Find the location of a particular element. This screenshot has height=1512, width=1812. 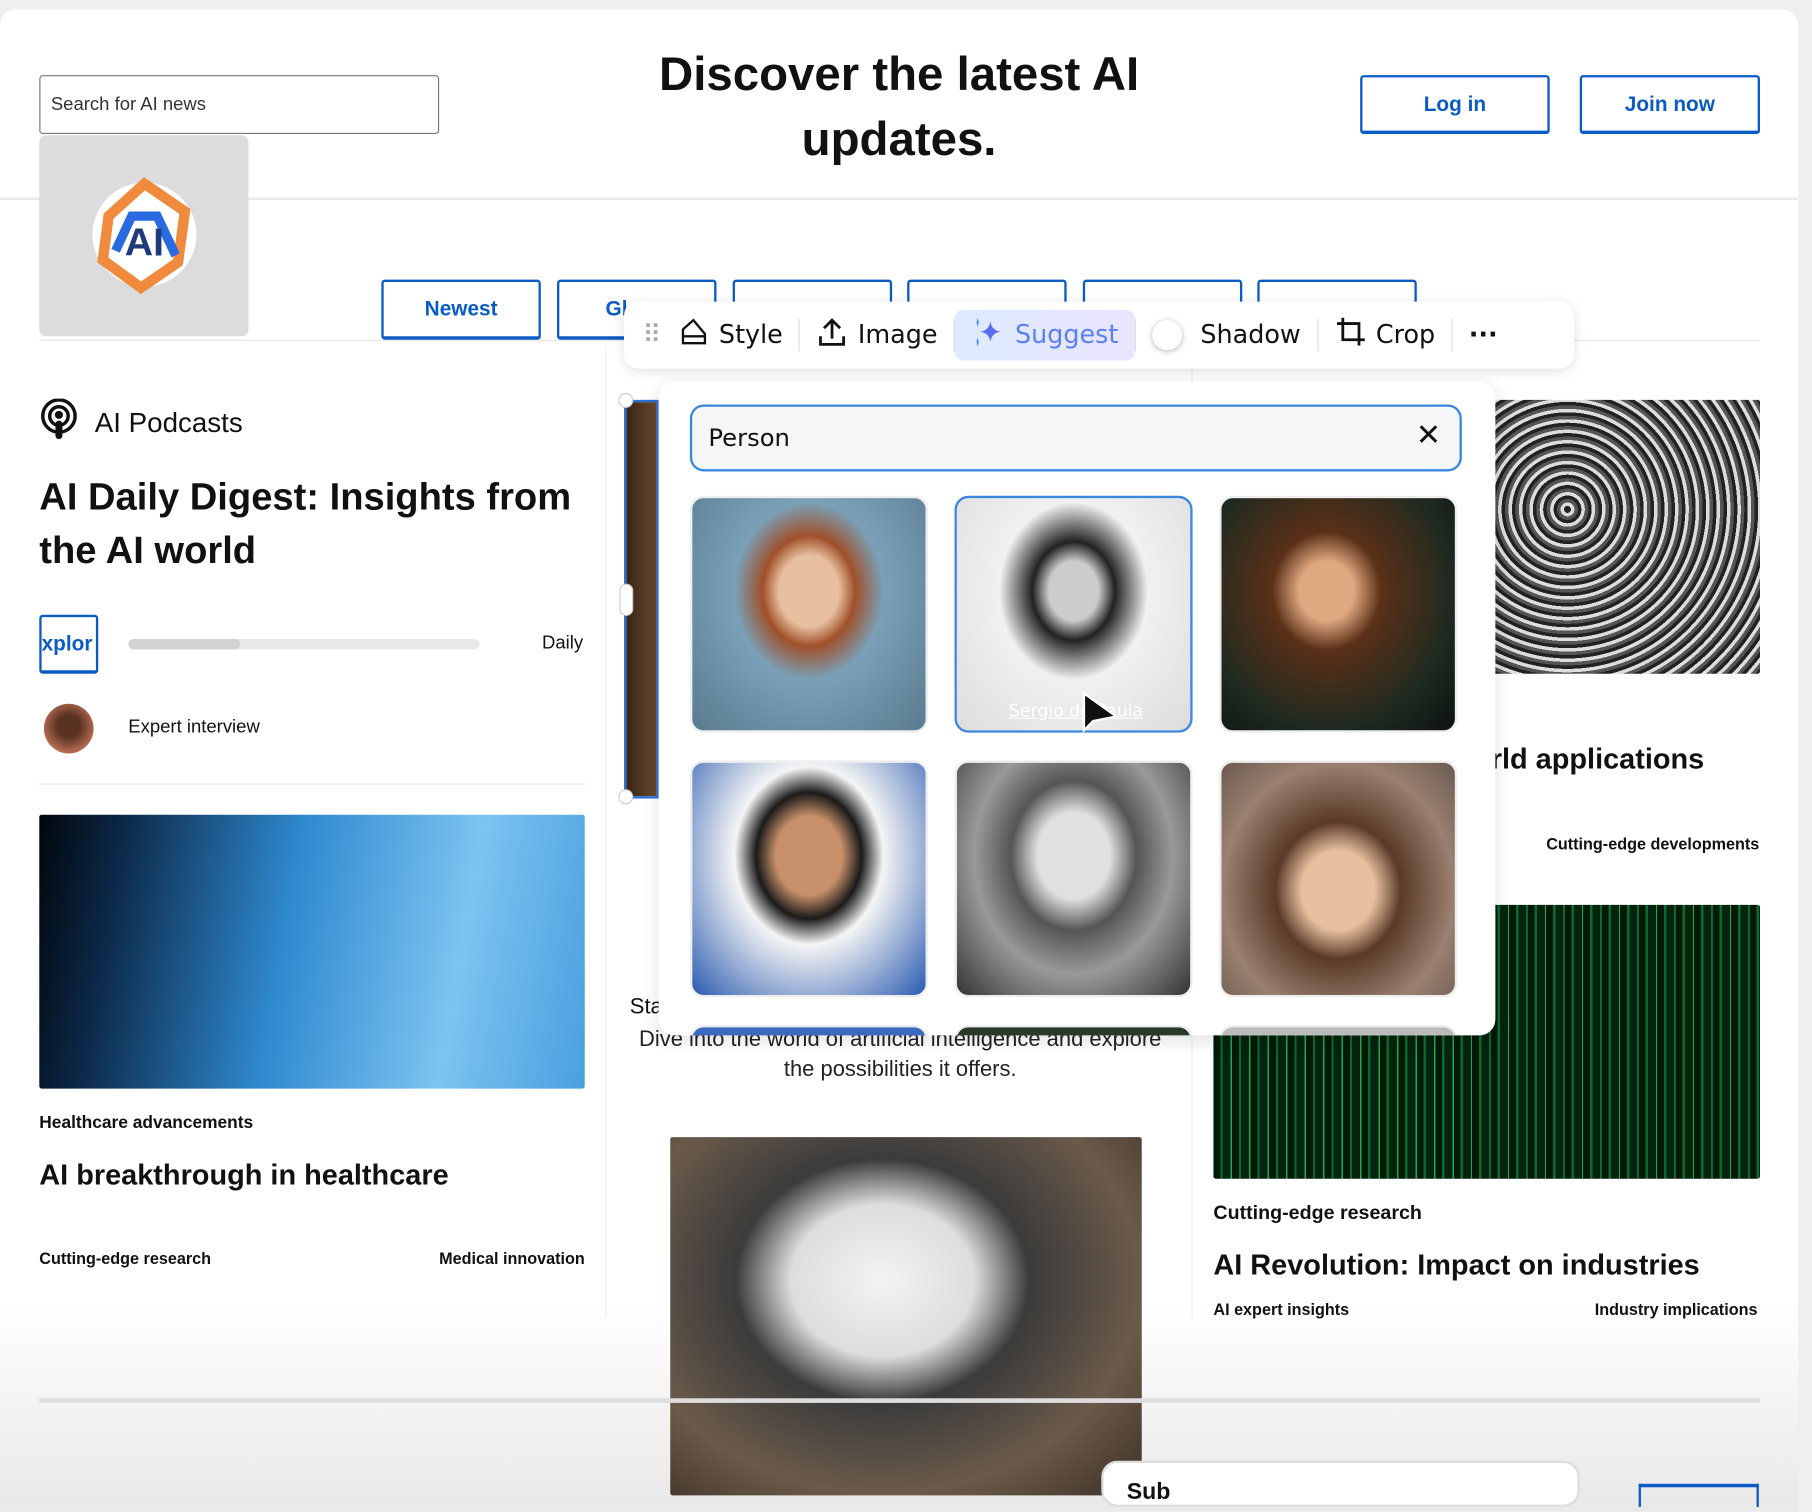

tab-newest: Newest is located at coordinates (461, 309).